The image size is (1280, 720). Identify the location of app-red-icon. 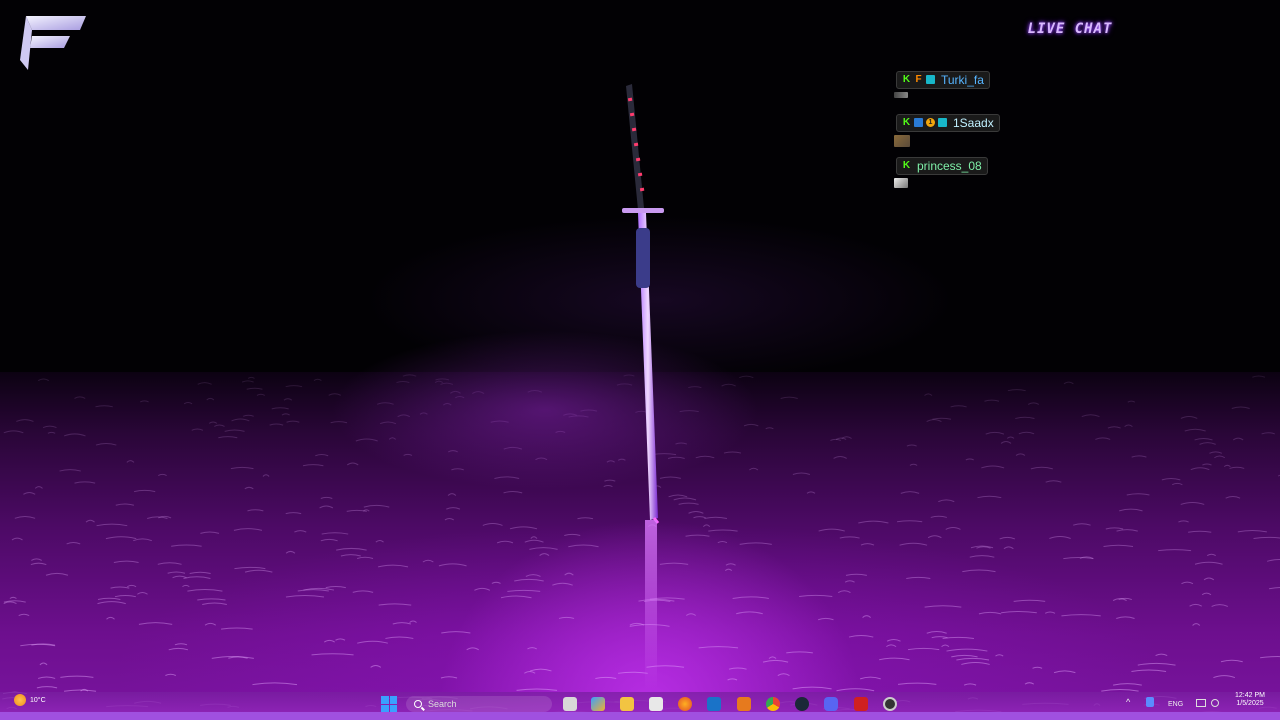
(861, 704).